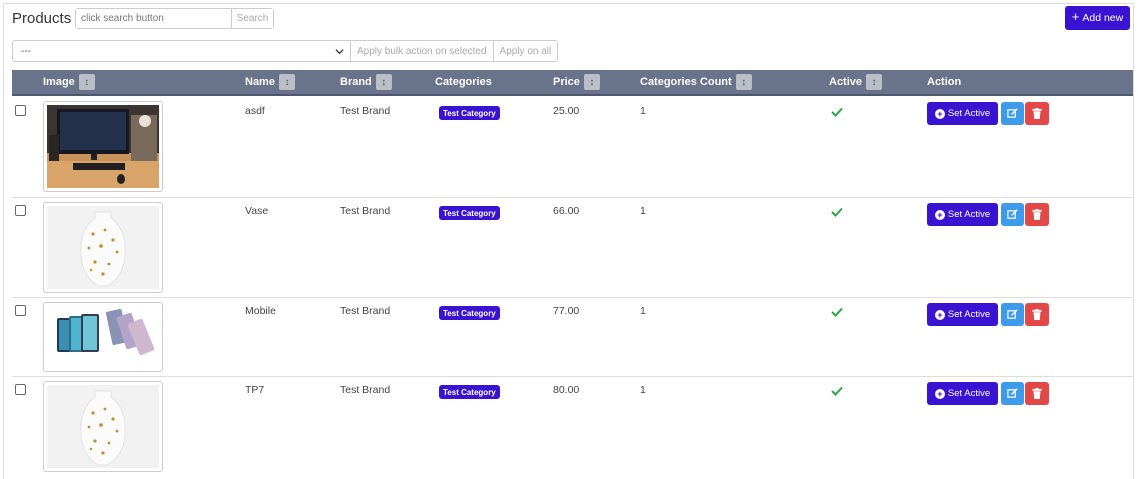 The image size is (1138, 479). I want to click on column-header-image: Image ↕, so click(69, 82).